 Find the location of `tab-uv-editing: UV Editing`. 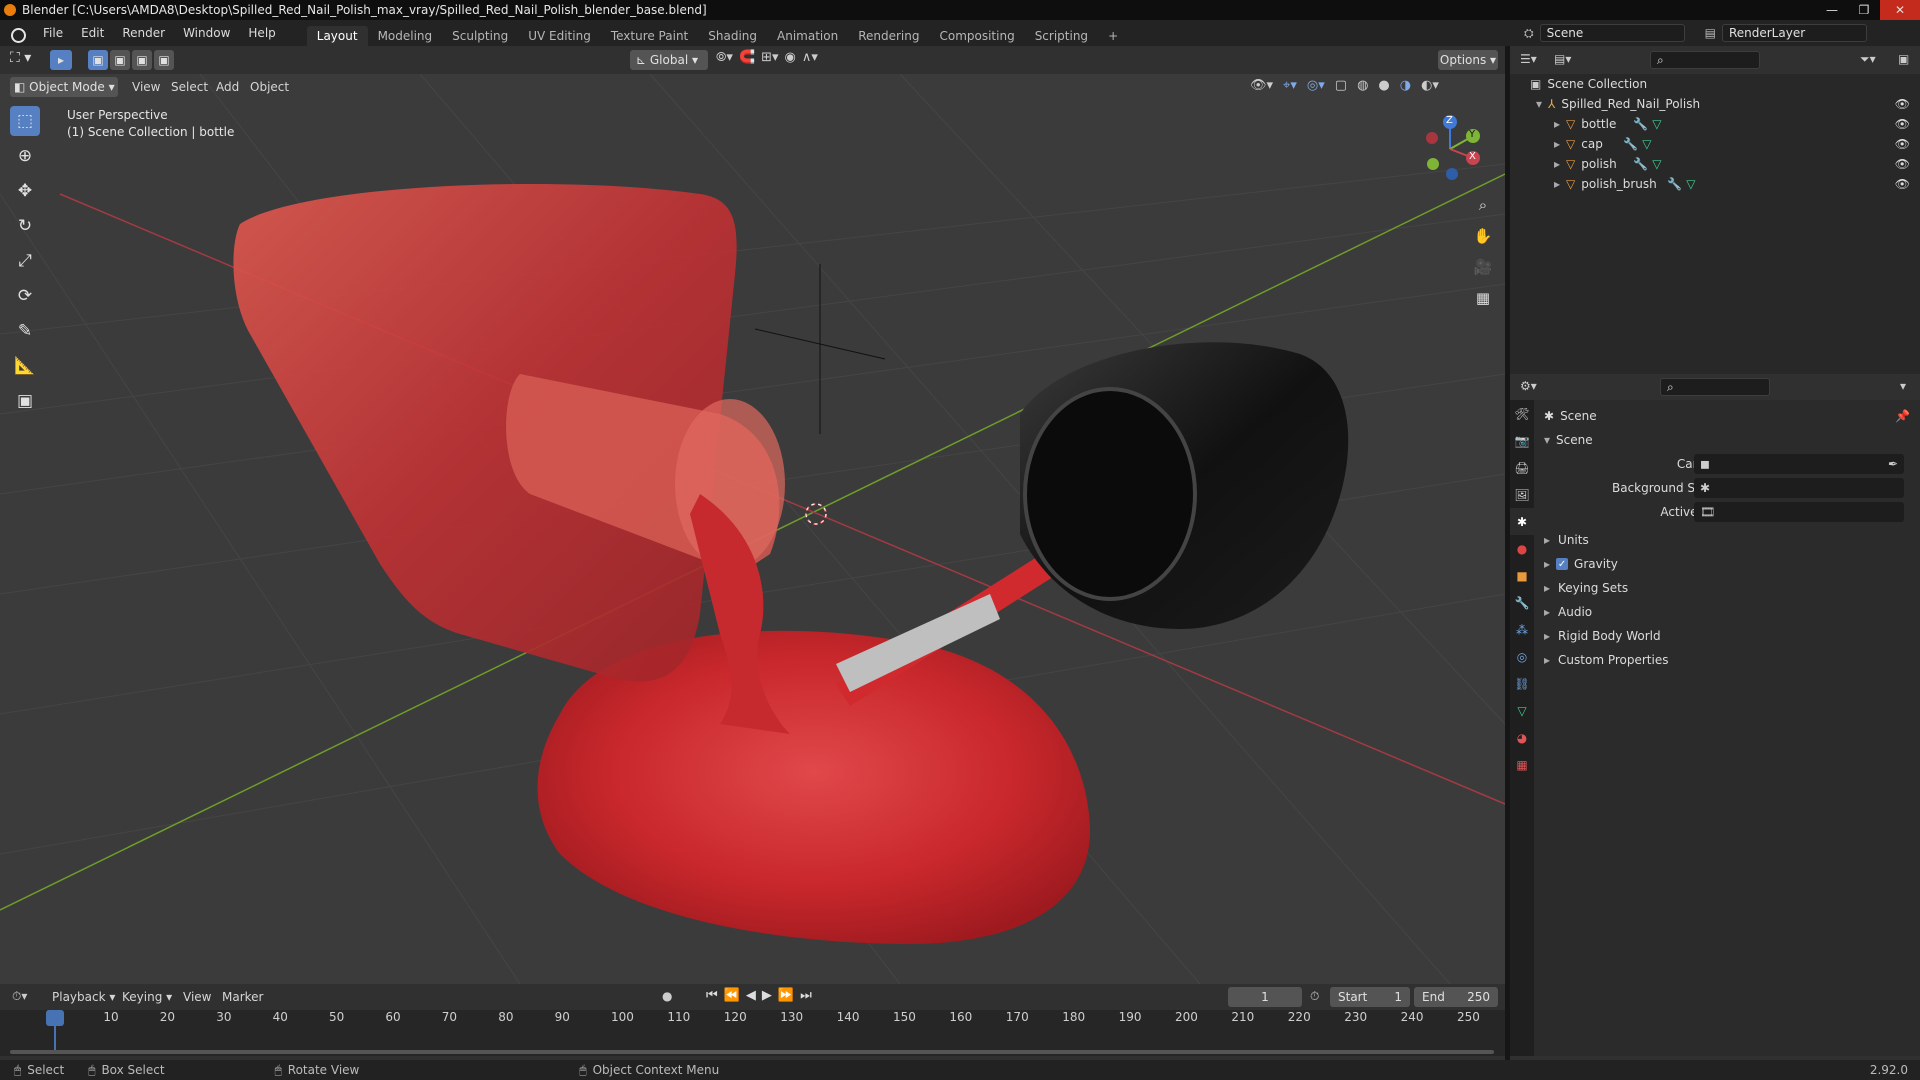

tab-uv-editing: UV Editing is located at coordinates (559, 36).